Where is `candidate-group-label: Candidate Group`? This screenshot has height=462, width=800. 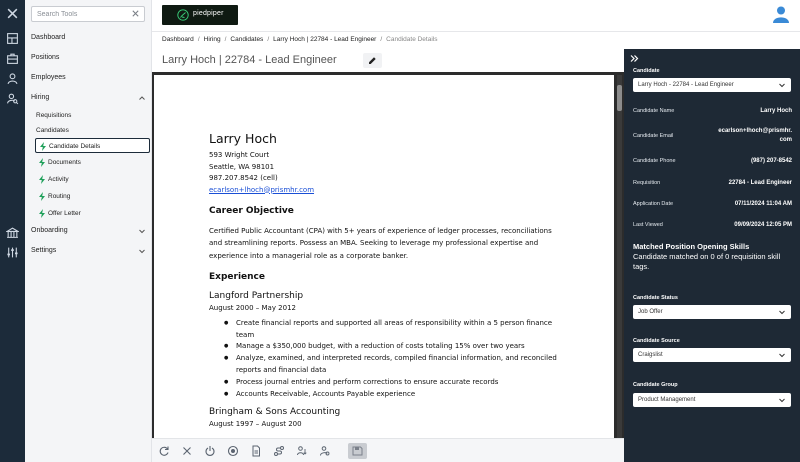
candidate-group-label: Candidate Group is located at coordinates (655, 385).